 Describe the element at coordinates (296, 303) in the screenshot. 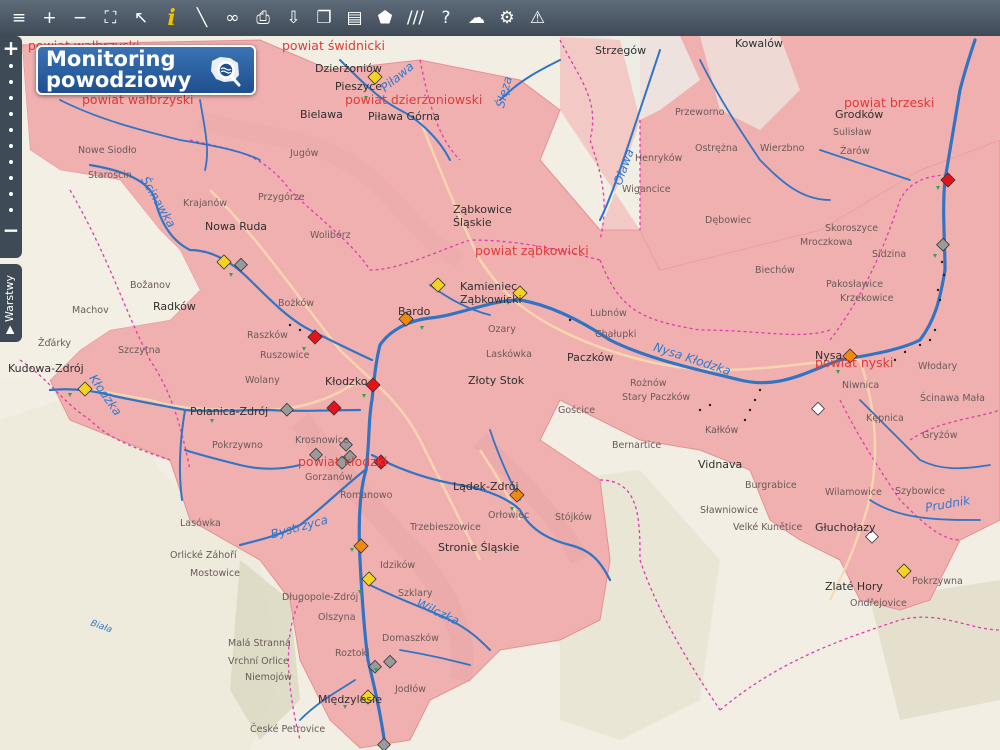

I see `village-label: Bożków` at that location.